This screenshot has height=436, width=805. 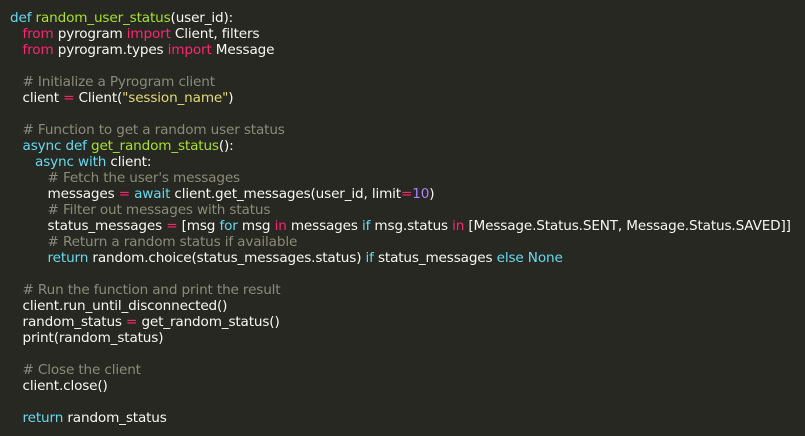 What do you see at coordinates (405, 82) in the screenshot?
I see `code-line: # Initialize a Pyrogram client` at bounding box center [405, 82].